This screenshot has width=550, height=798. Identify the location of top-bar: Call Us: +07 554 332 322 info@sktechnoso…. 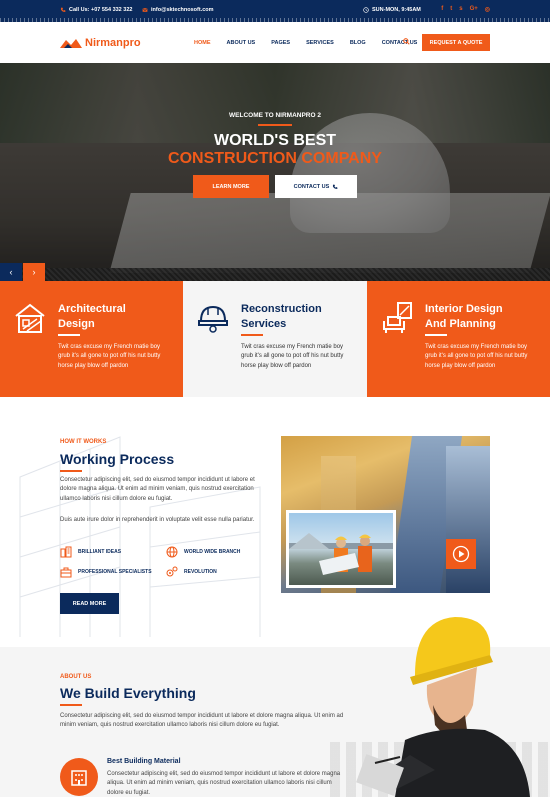
(275, 11).